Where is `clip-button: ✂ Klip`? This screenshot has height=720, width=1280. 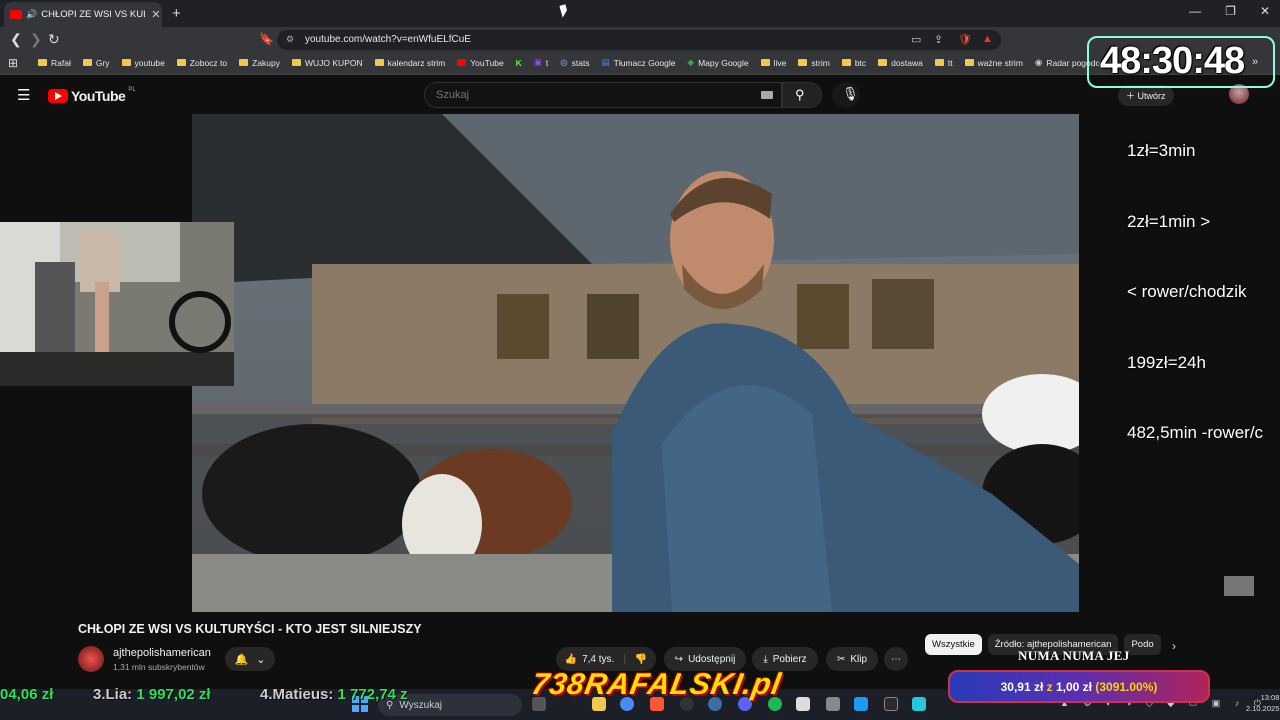 clip-button: ✂ Klip is located at coordinates (852, 659).